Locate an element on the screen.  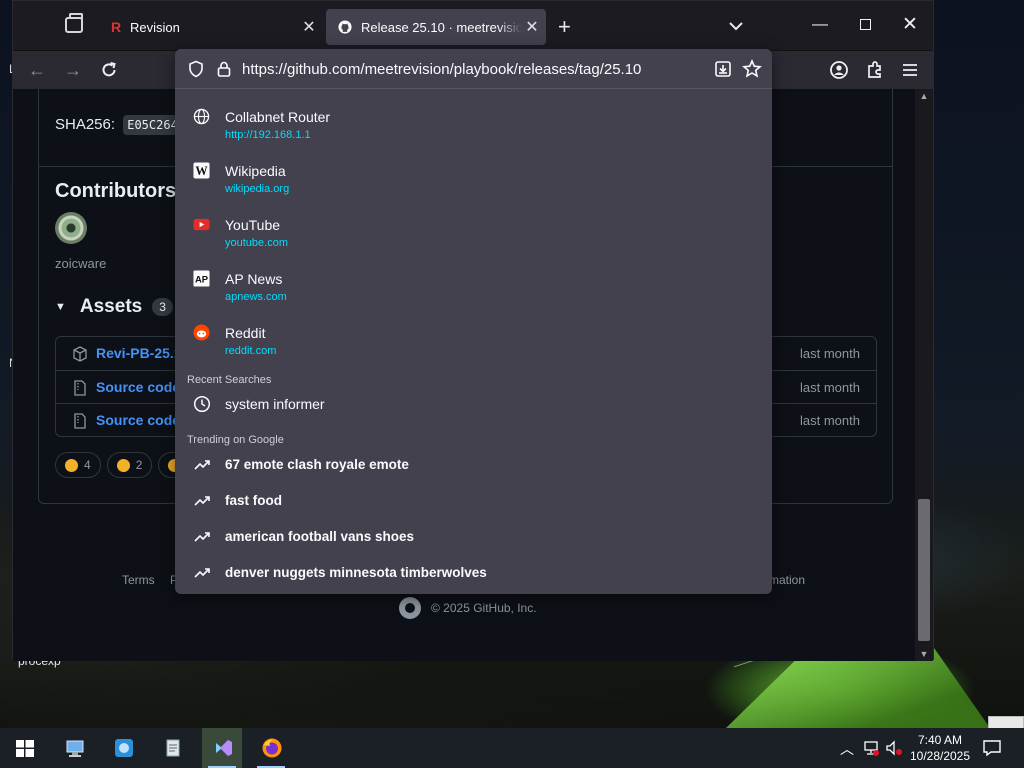
reaction-thumbs-up: 4 is located at coordinates (78, 465).